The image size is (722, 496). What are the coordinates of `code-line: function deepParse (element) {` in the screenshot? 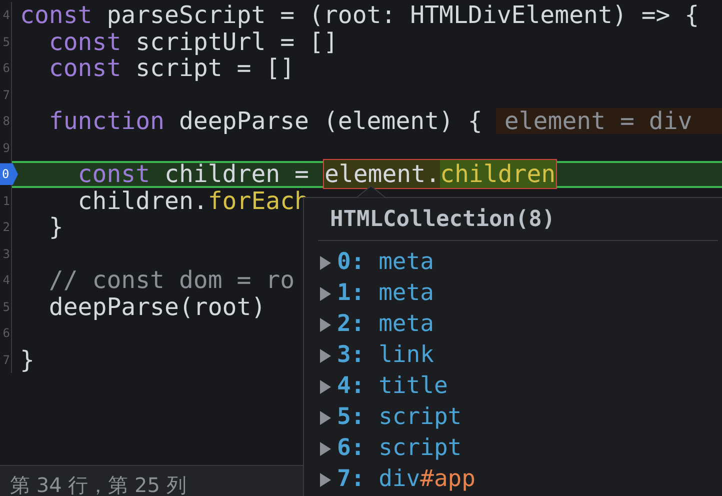 It's located at (265, 121).